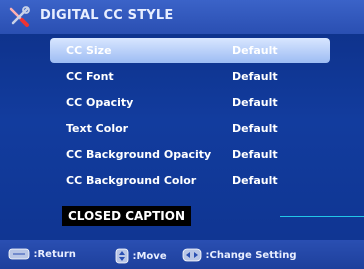  I want to click on menu-item-label: CC Background Color, so click(131, 180).